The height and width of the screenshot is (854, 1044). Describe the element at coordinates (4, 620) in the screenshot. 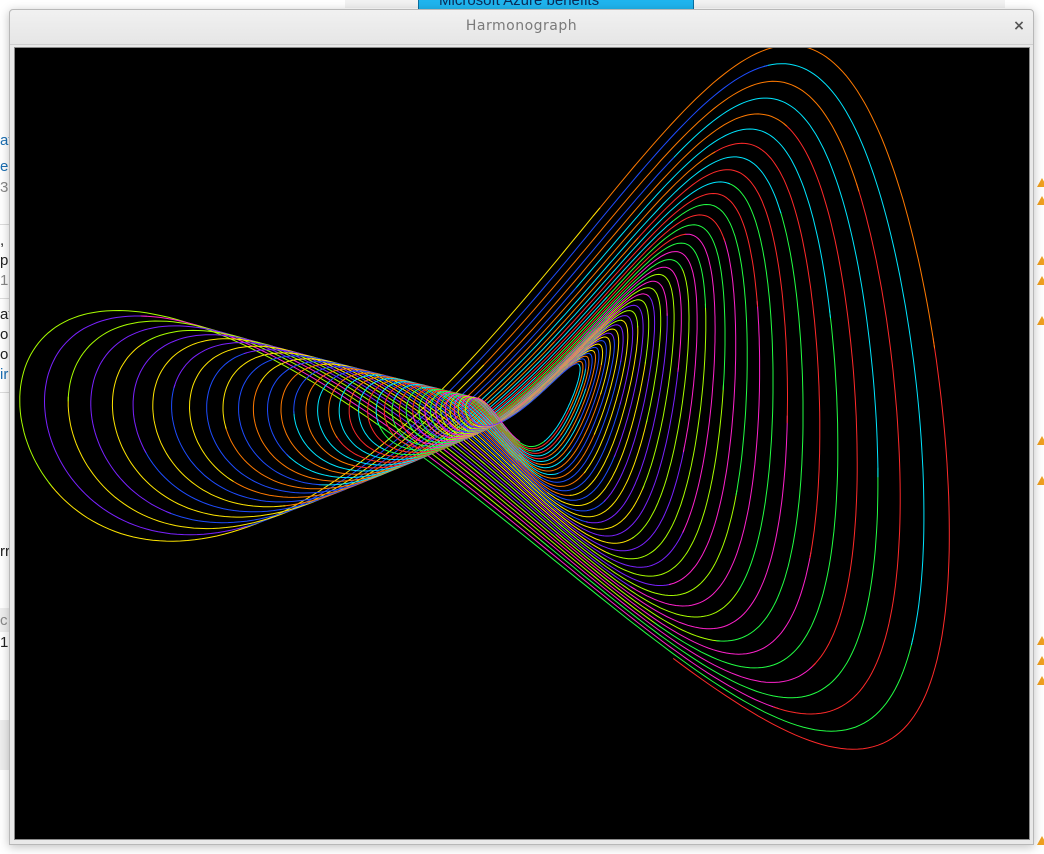

I see `background-text-fragment: c` at that location.